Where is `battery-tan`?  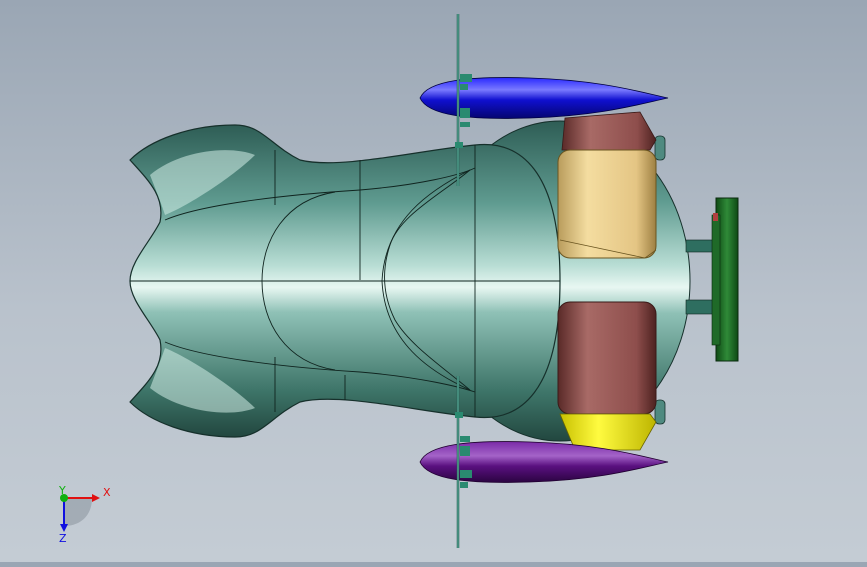
battery-tan is located at coordinates (607, 204).